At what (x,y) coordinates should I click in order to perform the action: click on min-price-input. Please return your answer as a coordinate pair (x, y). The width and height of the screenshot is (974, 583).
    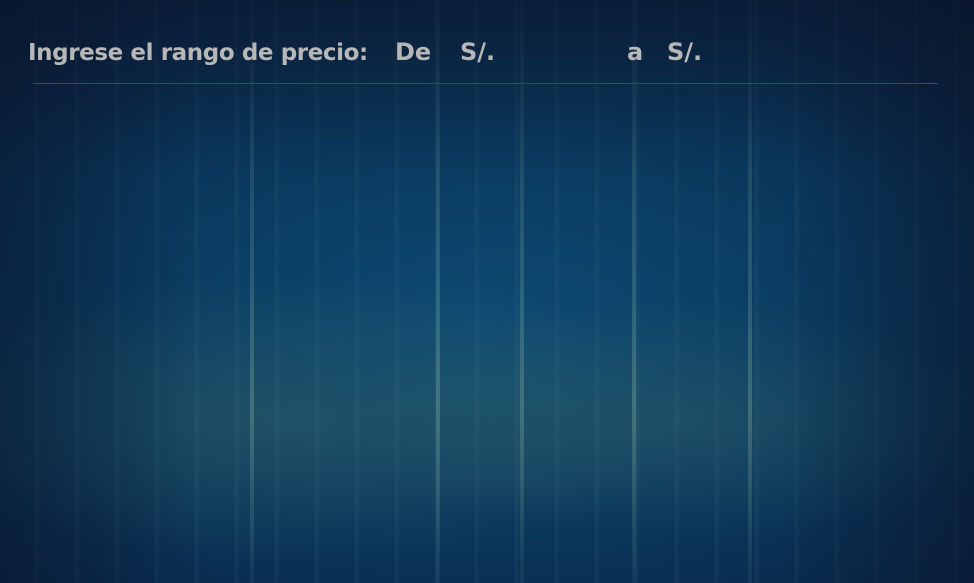
    Looking at the image, I should click on (567, 51).